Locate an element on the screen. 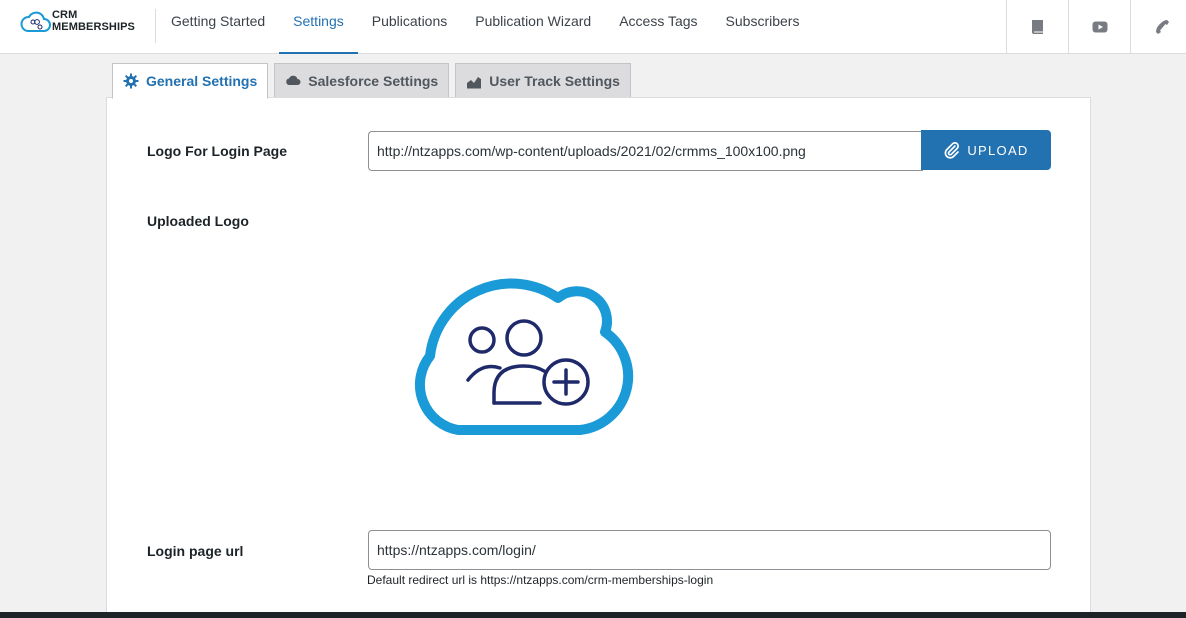 The width and height of the screenshot is (1186, 618). login-url-label: Login page url is located at coordinates (195, 551).